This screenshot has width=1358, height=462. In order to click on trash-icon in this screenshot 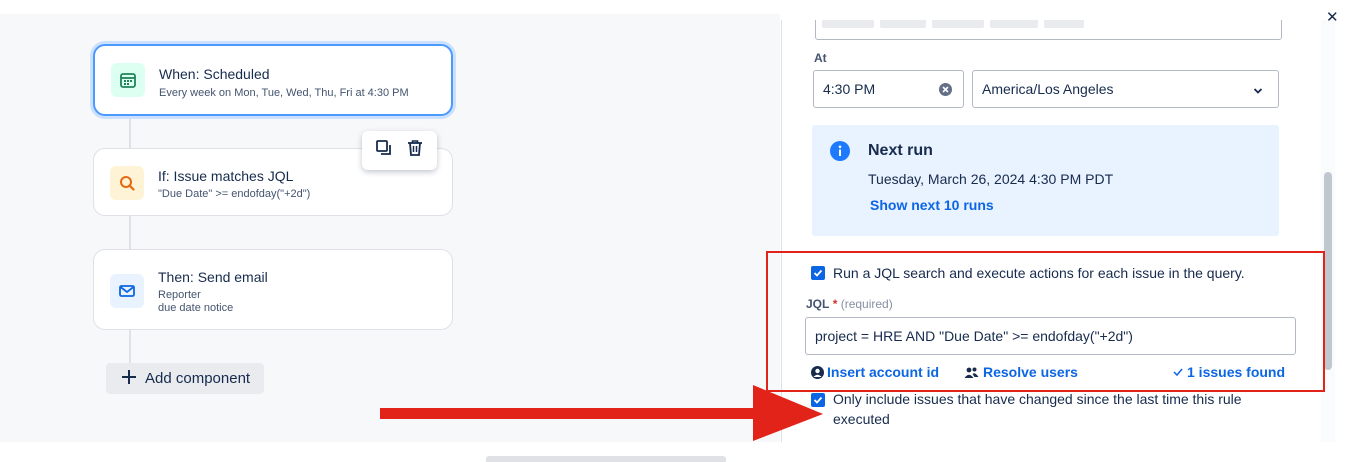, I will do `click(415, 150)`.